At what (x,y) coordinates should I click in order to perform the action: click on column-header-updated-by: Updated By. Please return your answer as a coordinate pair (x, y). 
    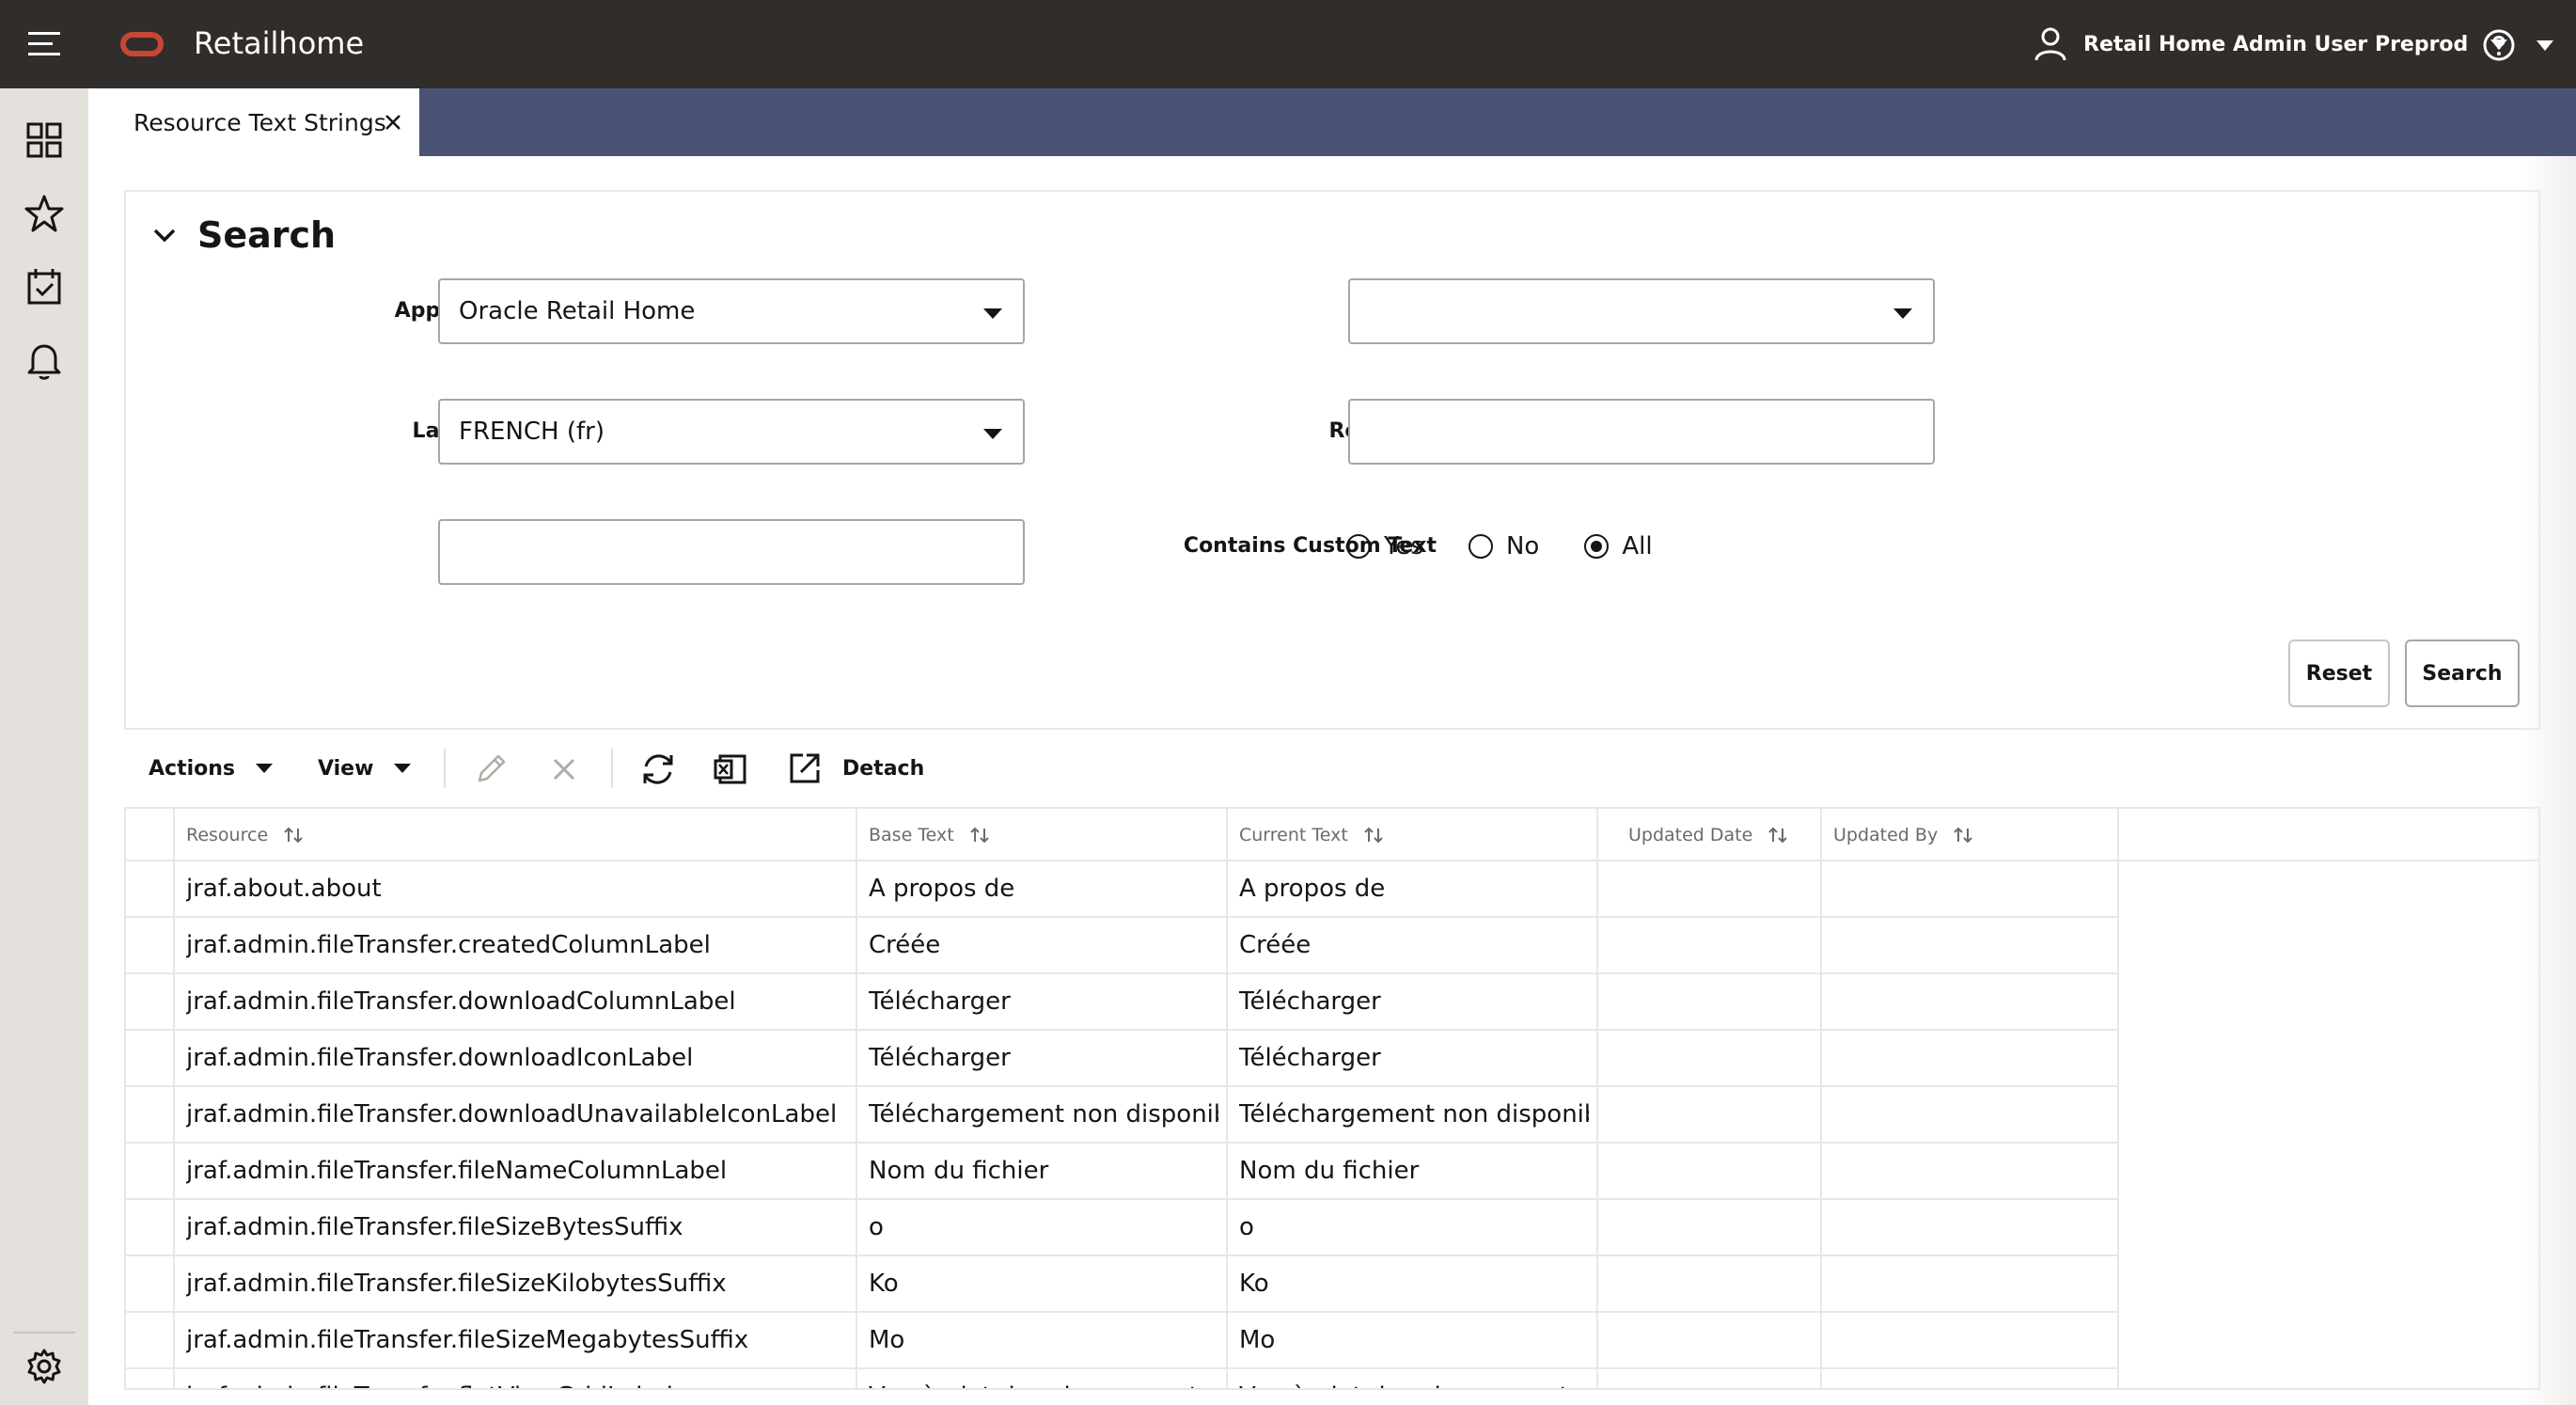
    Looking at the image, I should click on (1903, 835).